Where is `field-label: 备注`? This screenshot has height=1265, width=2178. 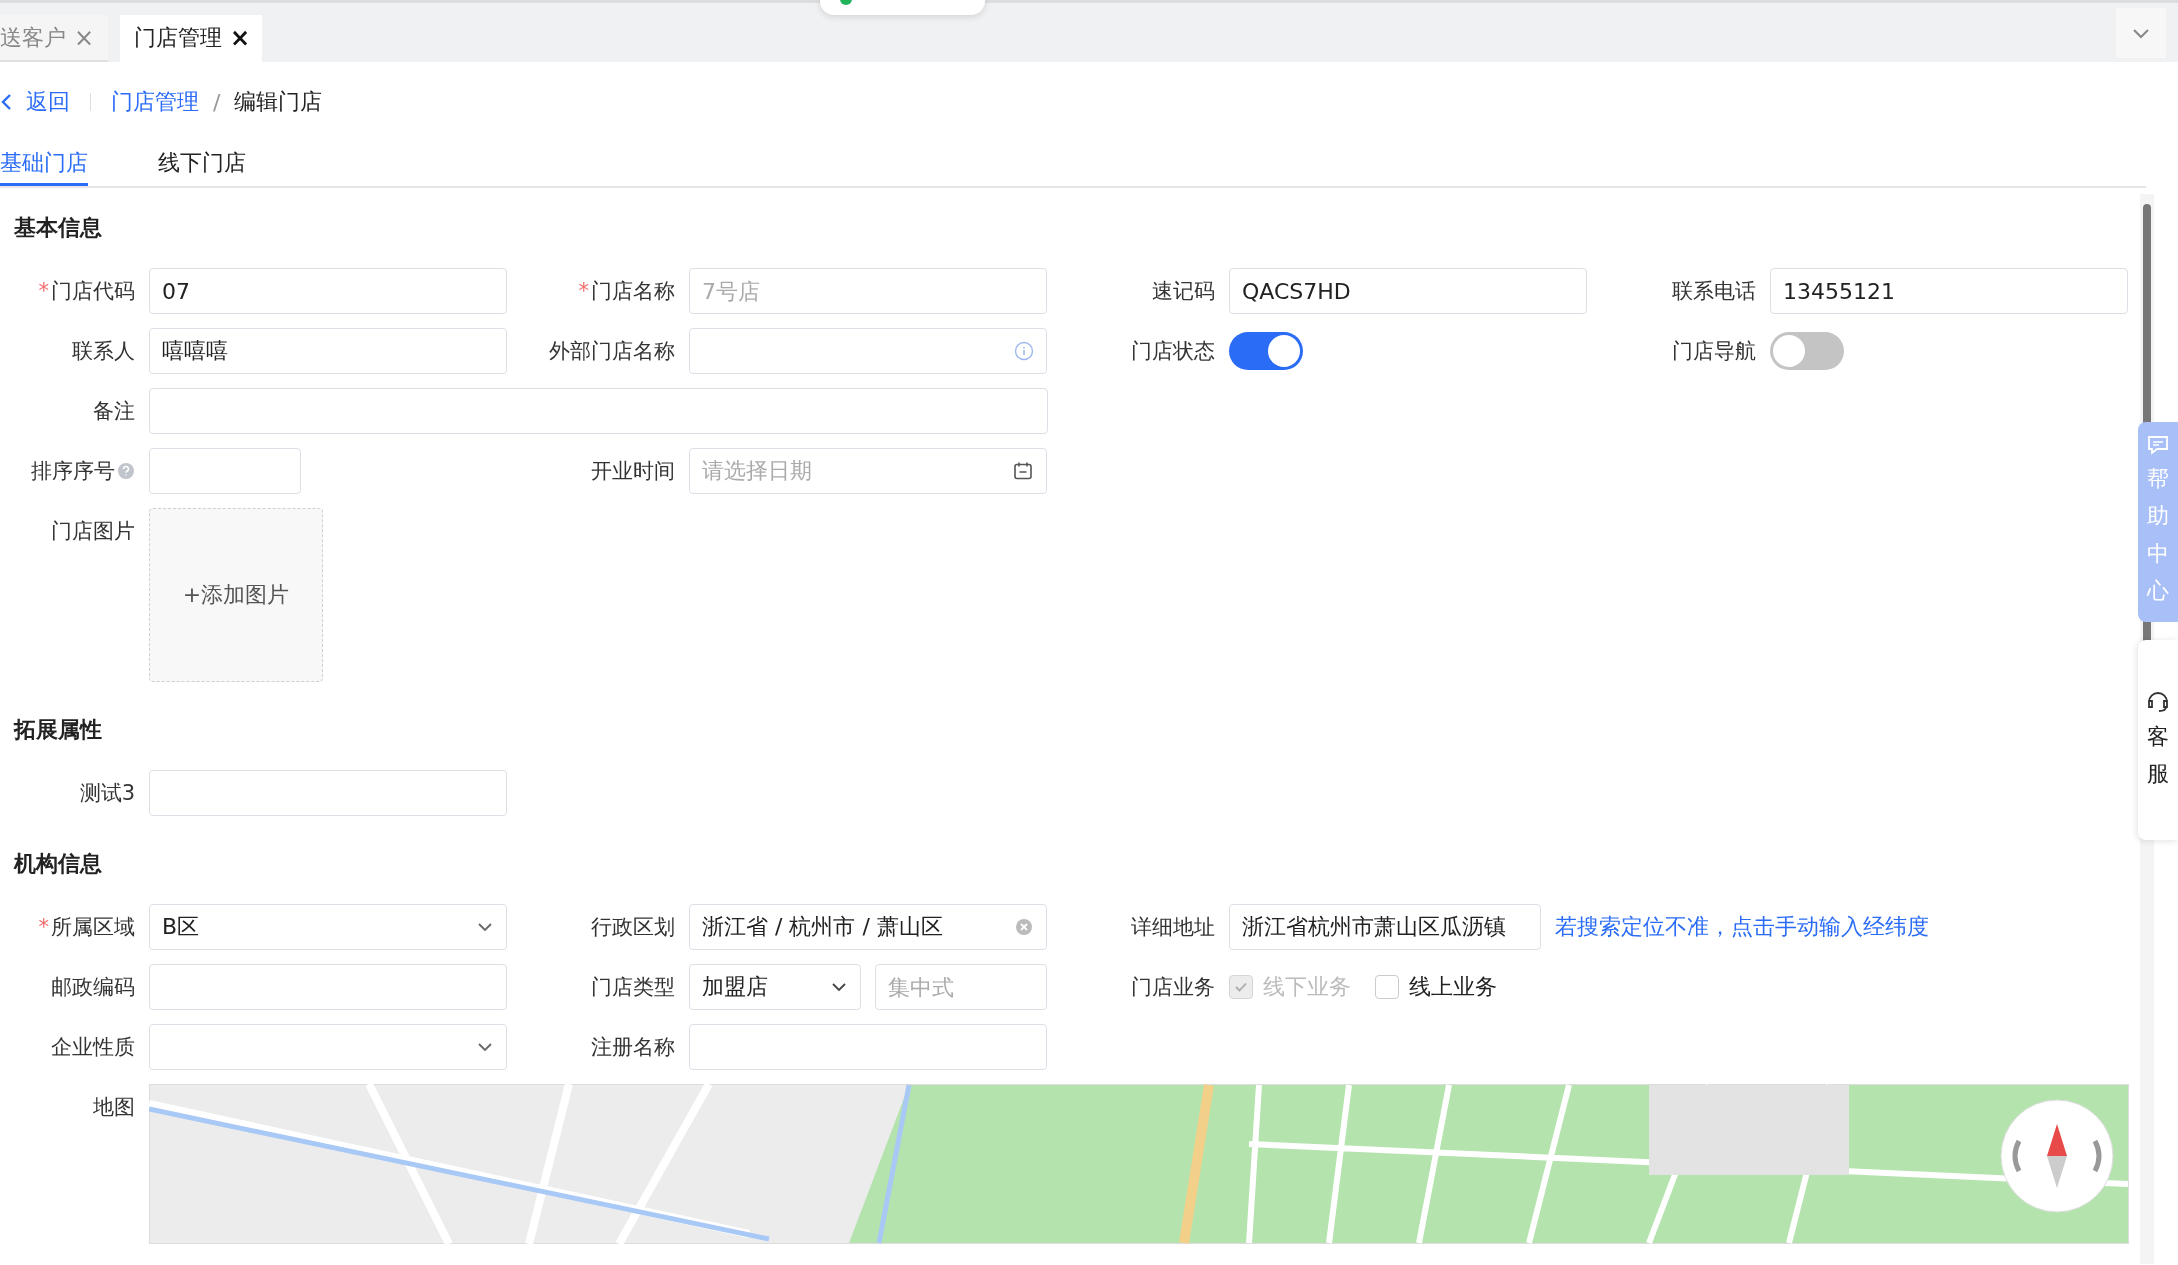
field-label: 备注 is located at coordinates (114, 411).